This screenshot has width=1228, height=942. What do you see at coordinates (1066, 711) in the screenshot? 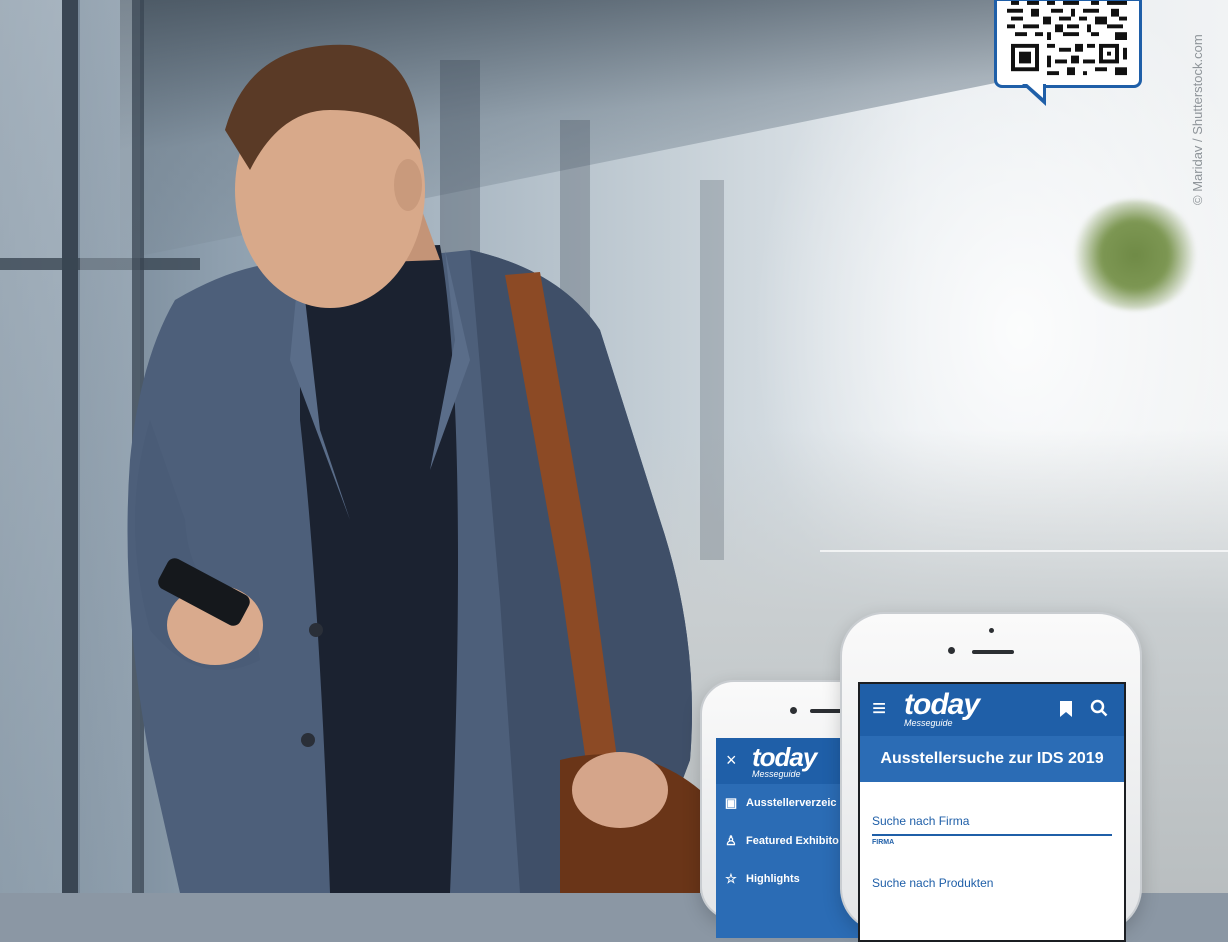
I see `bookmark-icon` at bounding box center [1066, 711].